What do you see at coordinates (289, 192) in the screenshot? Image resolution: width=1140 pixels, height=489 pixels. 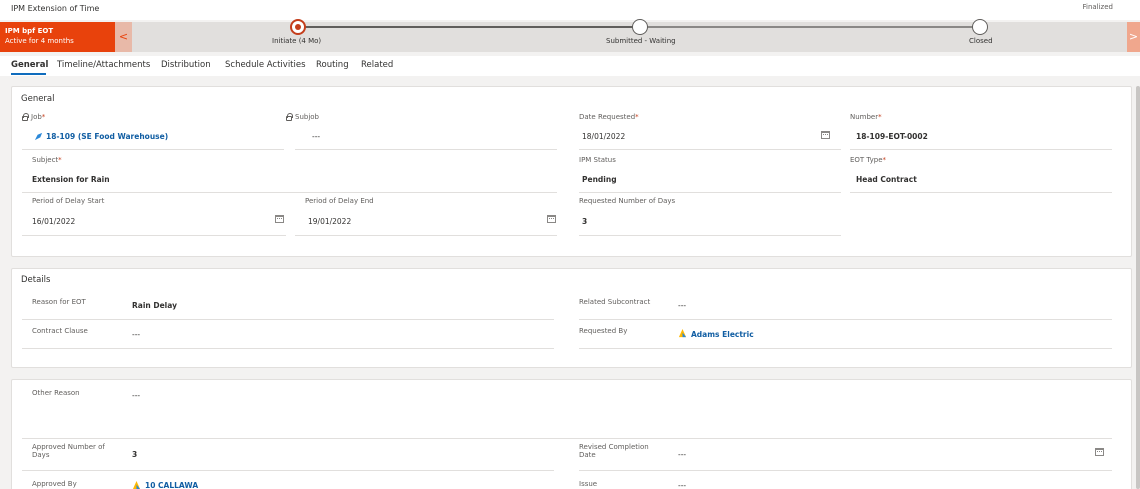 I see `subject-underline` at bounding box center [289, 192].